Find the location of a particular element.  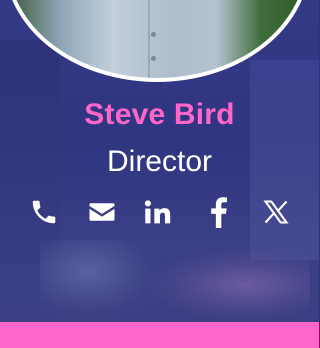

facebook-icon is located at coordinates (218, 212).